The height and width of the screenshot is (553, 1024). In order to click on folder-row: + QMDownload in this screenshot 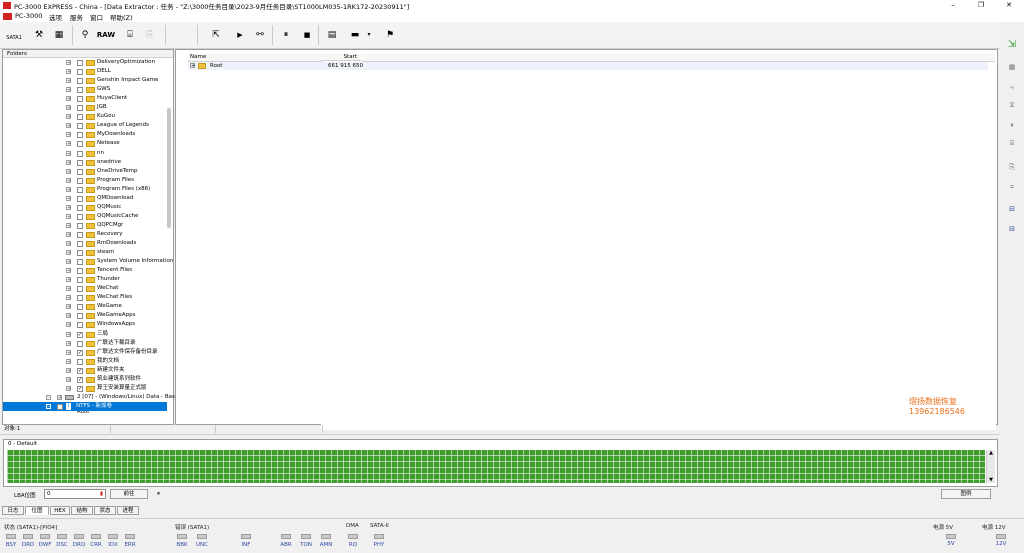, I will do `click(85, 198)`.